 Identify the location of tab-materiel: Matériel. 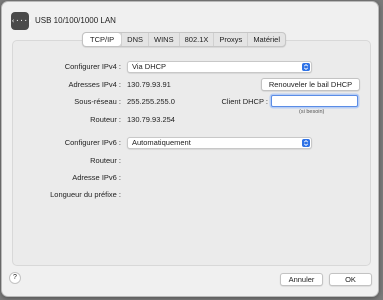
(266, 39).